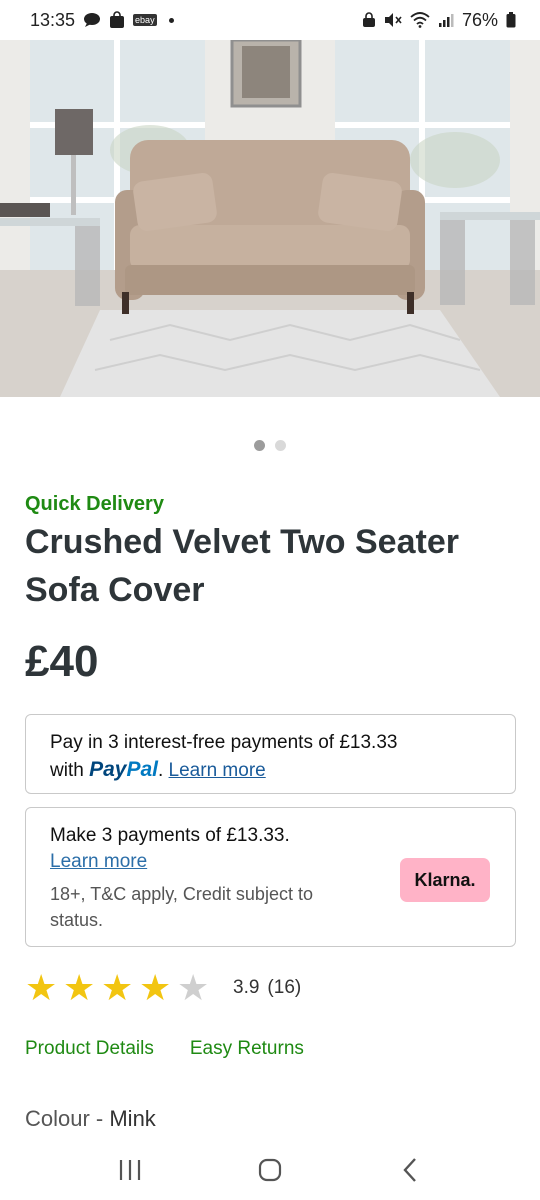  I want to click on paypal-with-text: with, so click(70, 770).